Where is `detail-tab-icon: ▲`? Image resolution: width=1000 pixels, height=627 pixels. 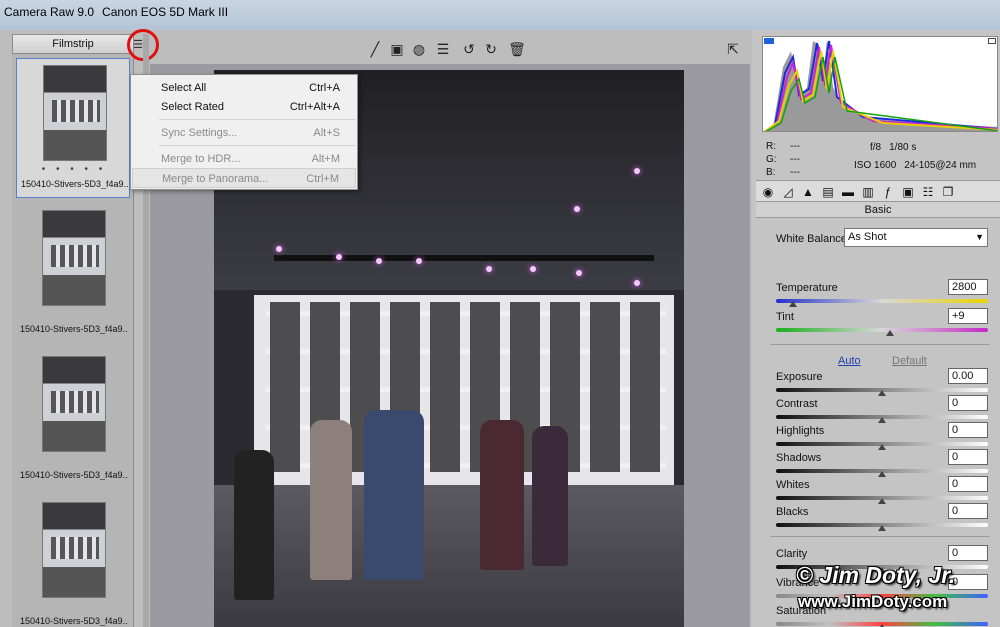 detail-tab-icon: ▲ is located at coordinates (808, 192).